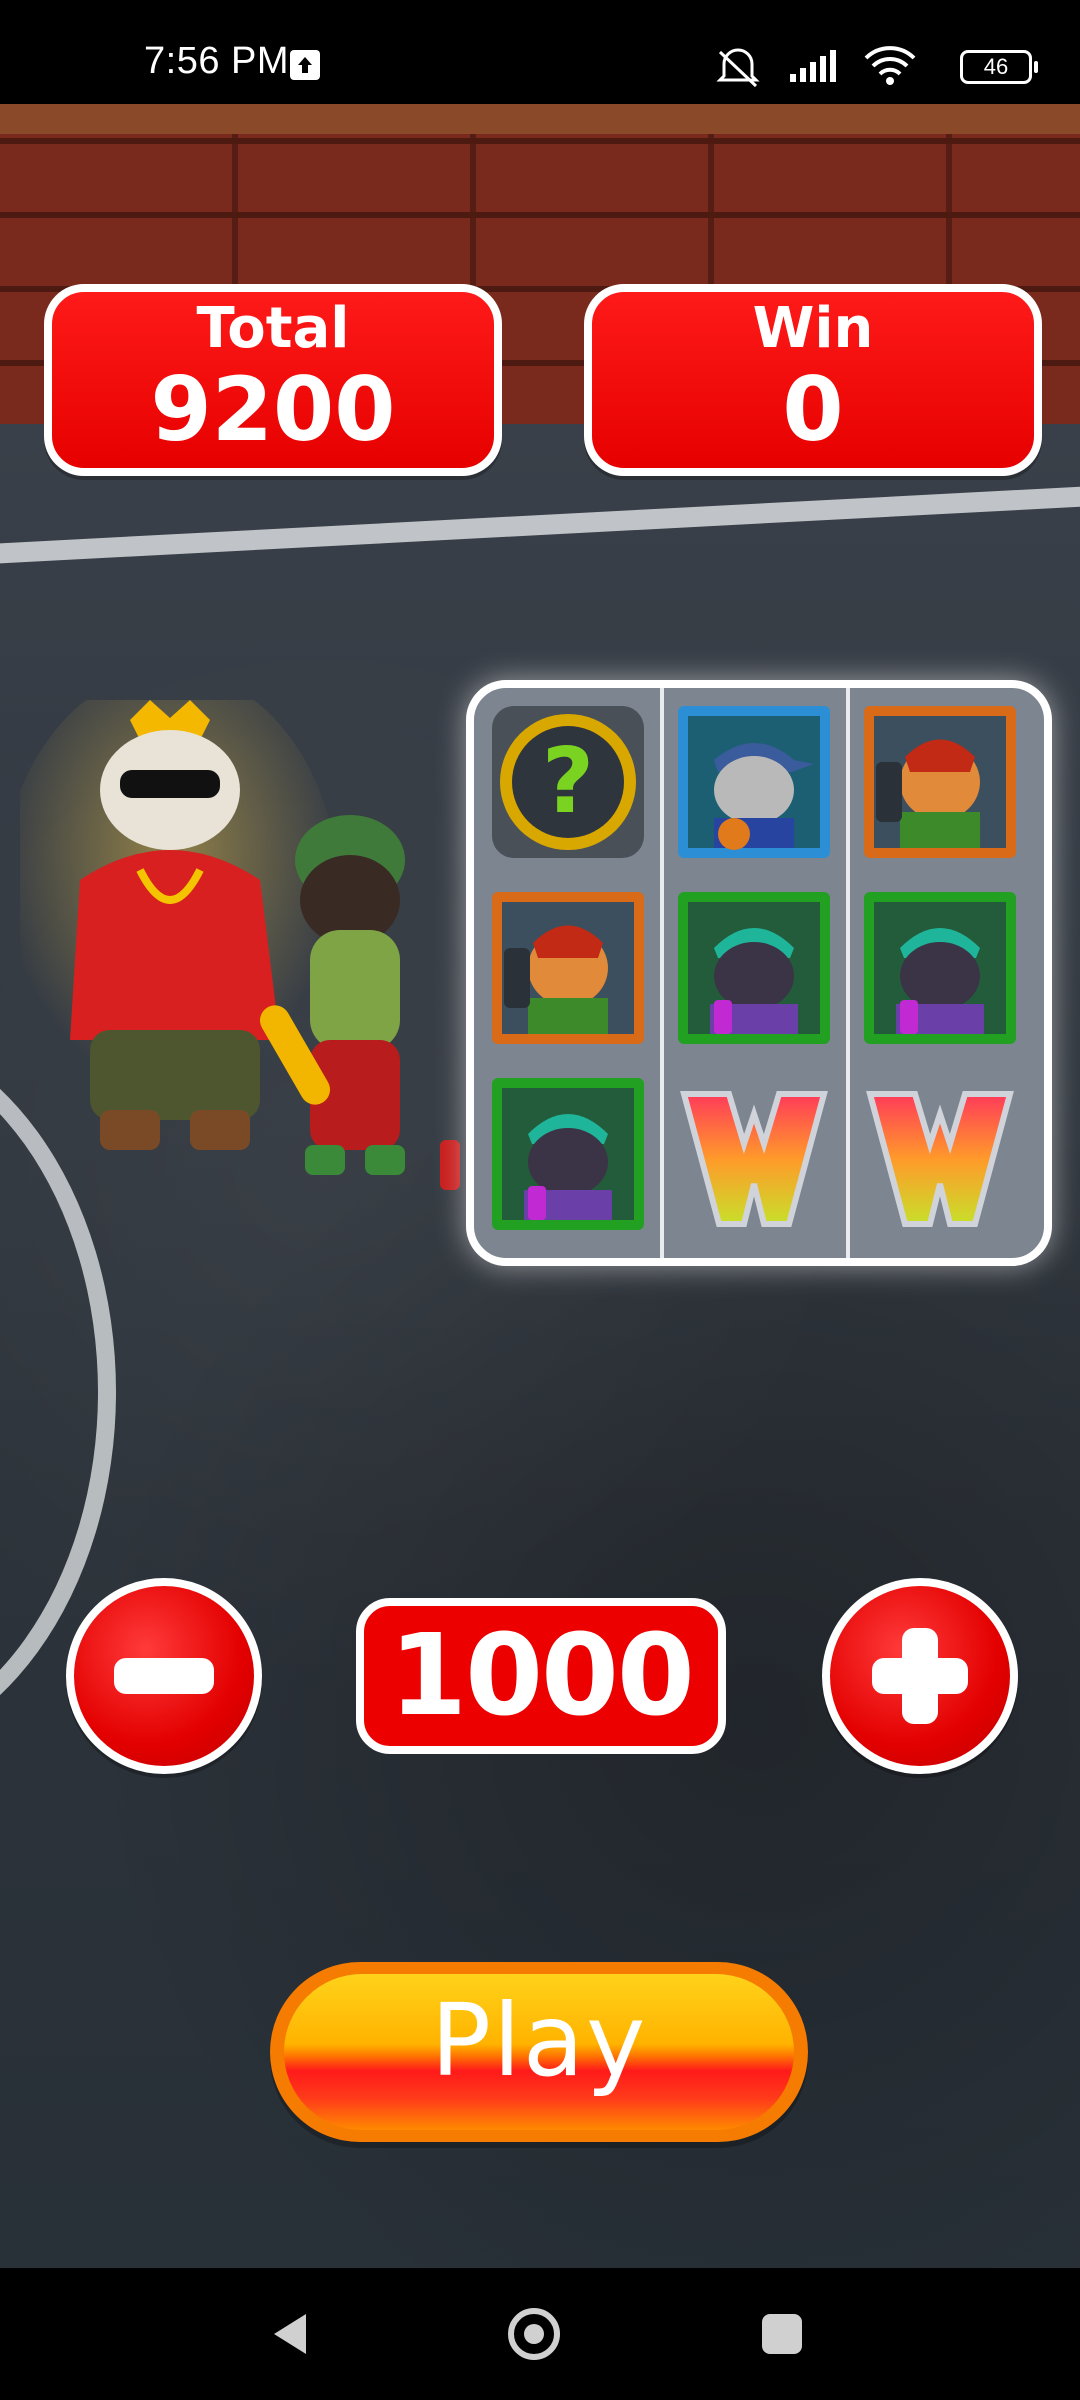  What do you see at coordinates (290, 2334) in the screenshot?
I see `back-icon` at bounding box center [290, 2334].